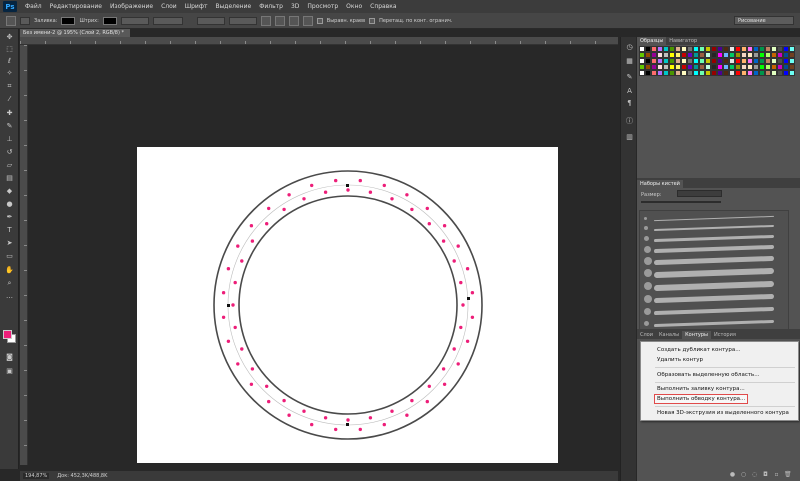 This screenshot has width=800, height=481. Describe the element at coordinates (629, 121) in the screenshot. I see `info-icon: ⓘ` at that location.